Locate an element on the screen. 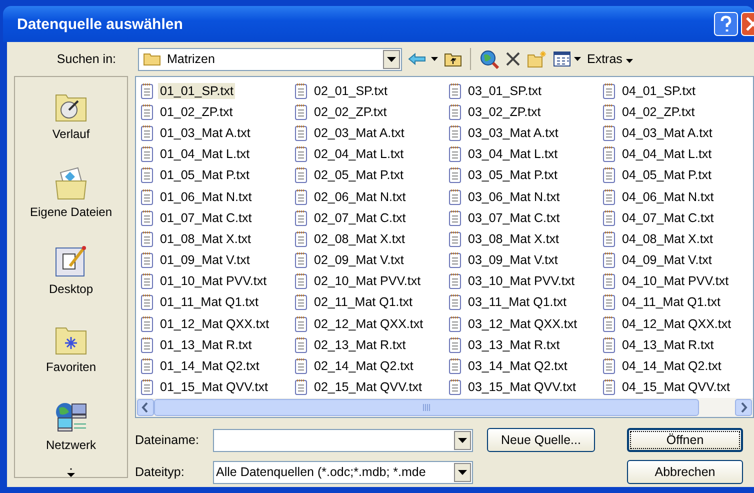 The image size is (754, 493). back-arrow-icon is located at coordinates (418, 59).